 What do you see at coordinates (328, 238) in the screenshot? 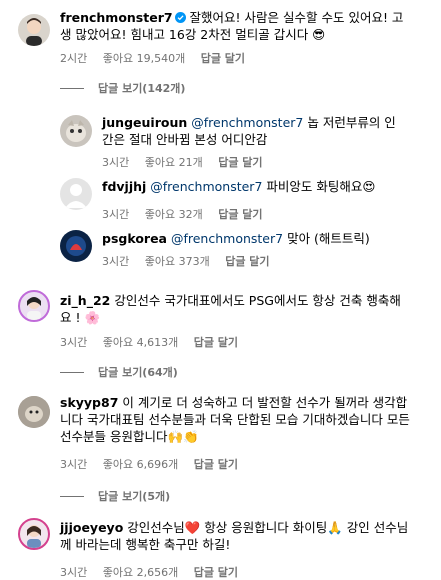
I see `comment-text: 맞아 (해트트릭)` at bounding box center [328, 238].